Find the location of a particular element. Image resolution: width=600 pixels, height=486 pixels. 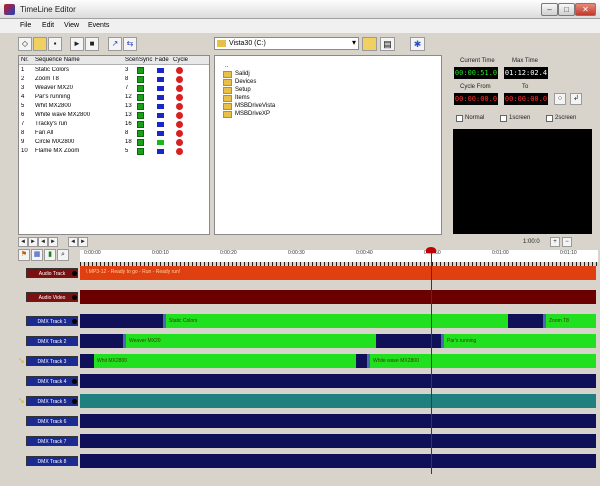

timeline-clip: Par's running is located at coordinates (520, 341).